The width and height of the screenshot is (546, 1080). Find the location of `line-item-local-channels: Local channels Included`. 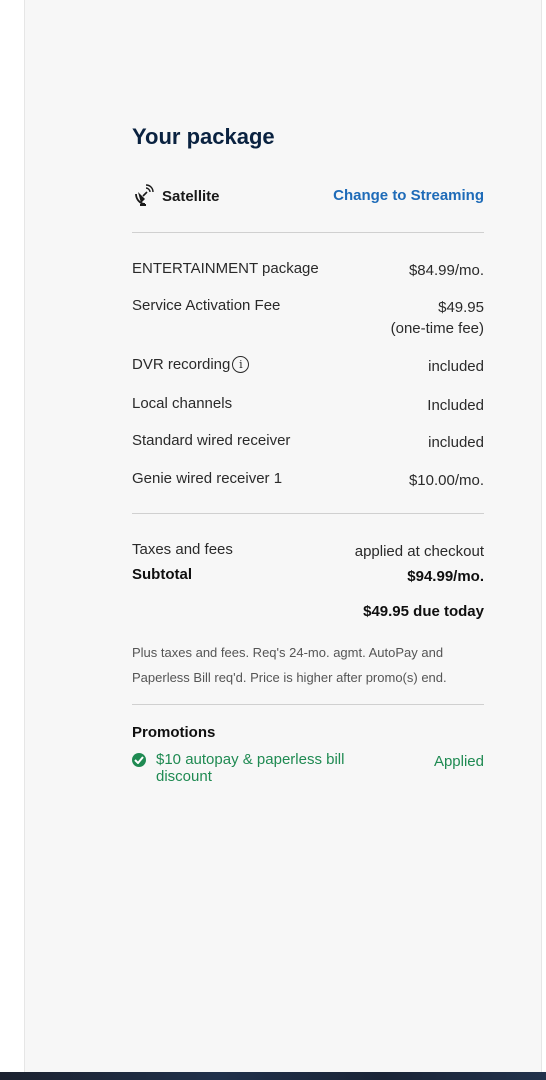

line-item-local-channels: Local channels Included is located at coordinates (308, 405).